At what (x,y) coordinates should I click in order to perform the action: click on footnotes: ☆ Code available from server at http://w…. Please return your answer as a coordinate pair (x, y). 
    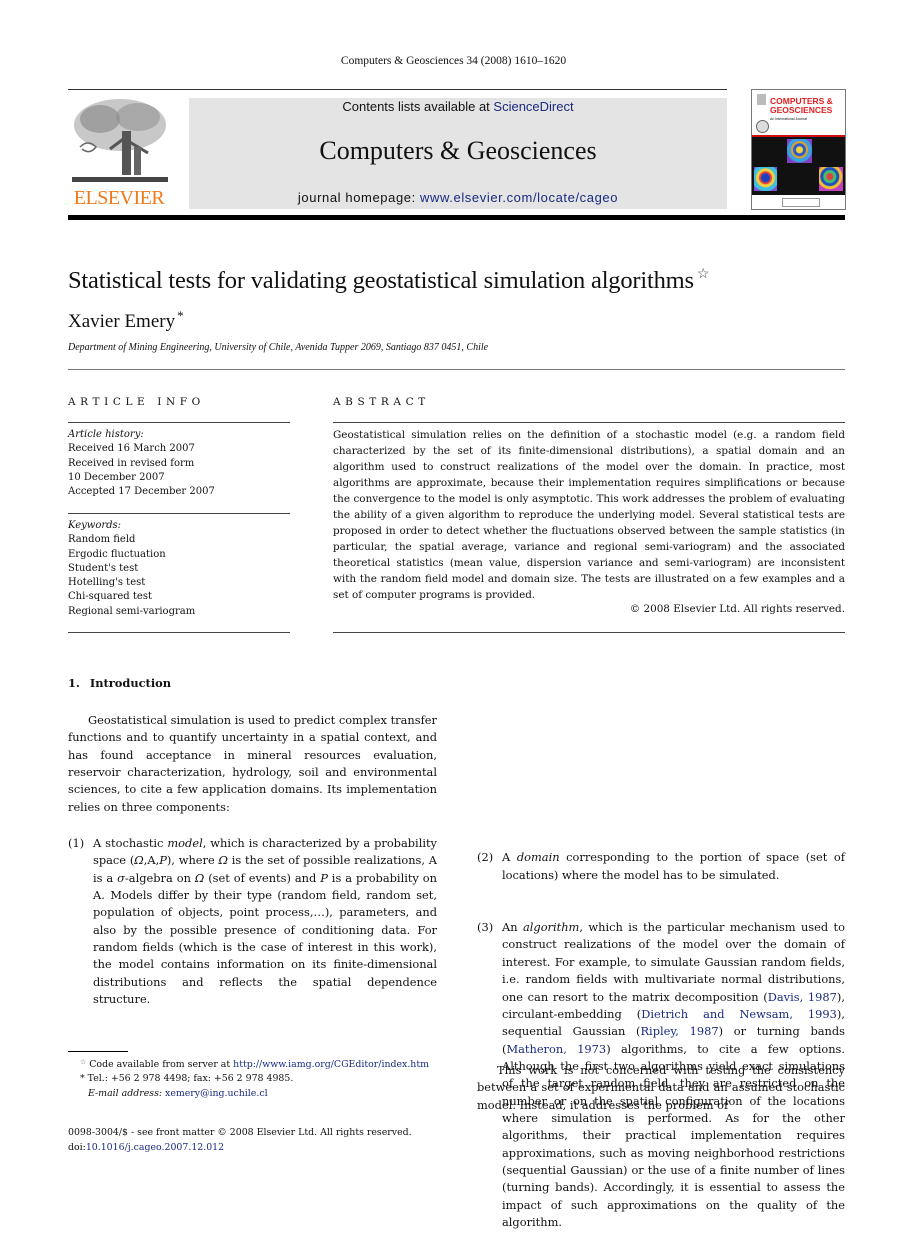
    Looking at the image, I should click on (252, 1078).